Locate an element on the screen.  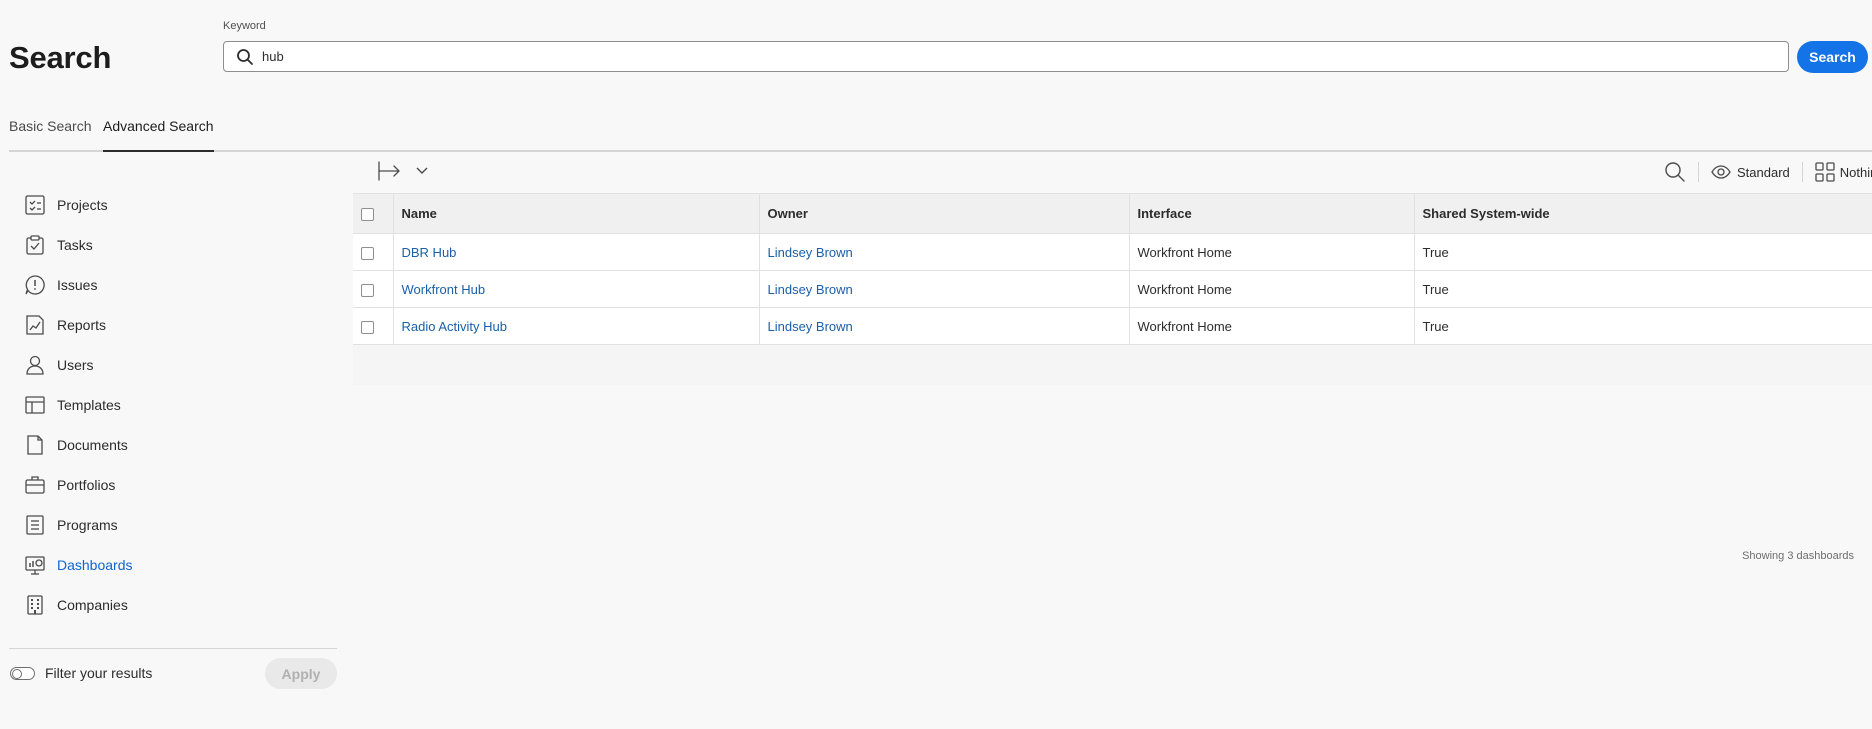
search-tabs: Basic Search Advanced Search is located at coordinates (940, 135).